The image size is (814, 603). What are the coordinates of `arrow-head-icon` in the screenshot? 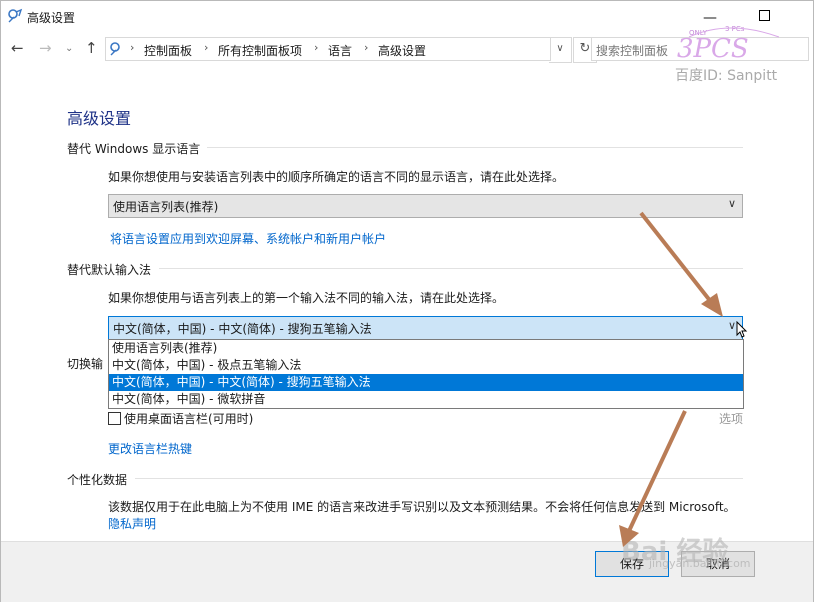 It's located at (712, 305).